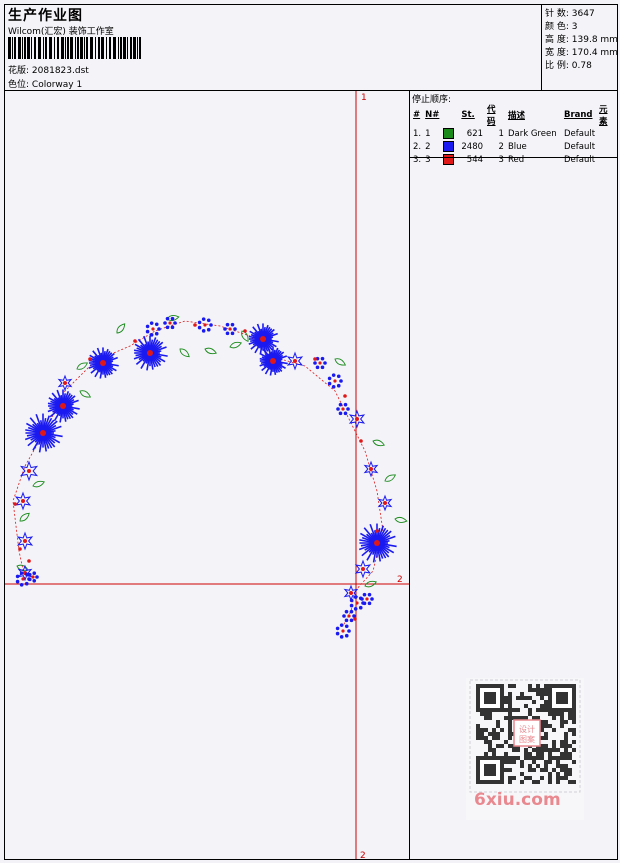 The height and width of the screenshot is (863, 620). I want to click on guide-marker-bottom: 2, so click(363, 855).